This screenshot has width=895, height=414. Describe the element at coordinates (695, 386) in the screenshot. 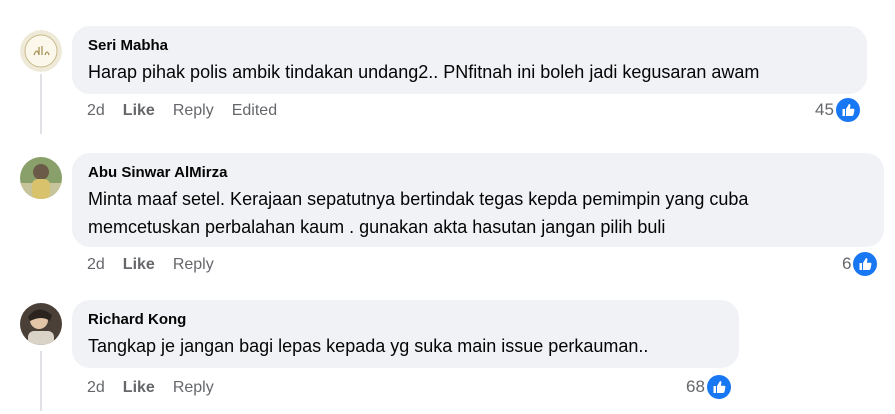

I see `reaction-count-value: 68` at that location.